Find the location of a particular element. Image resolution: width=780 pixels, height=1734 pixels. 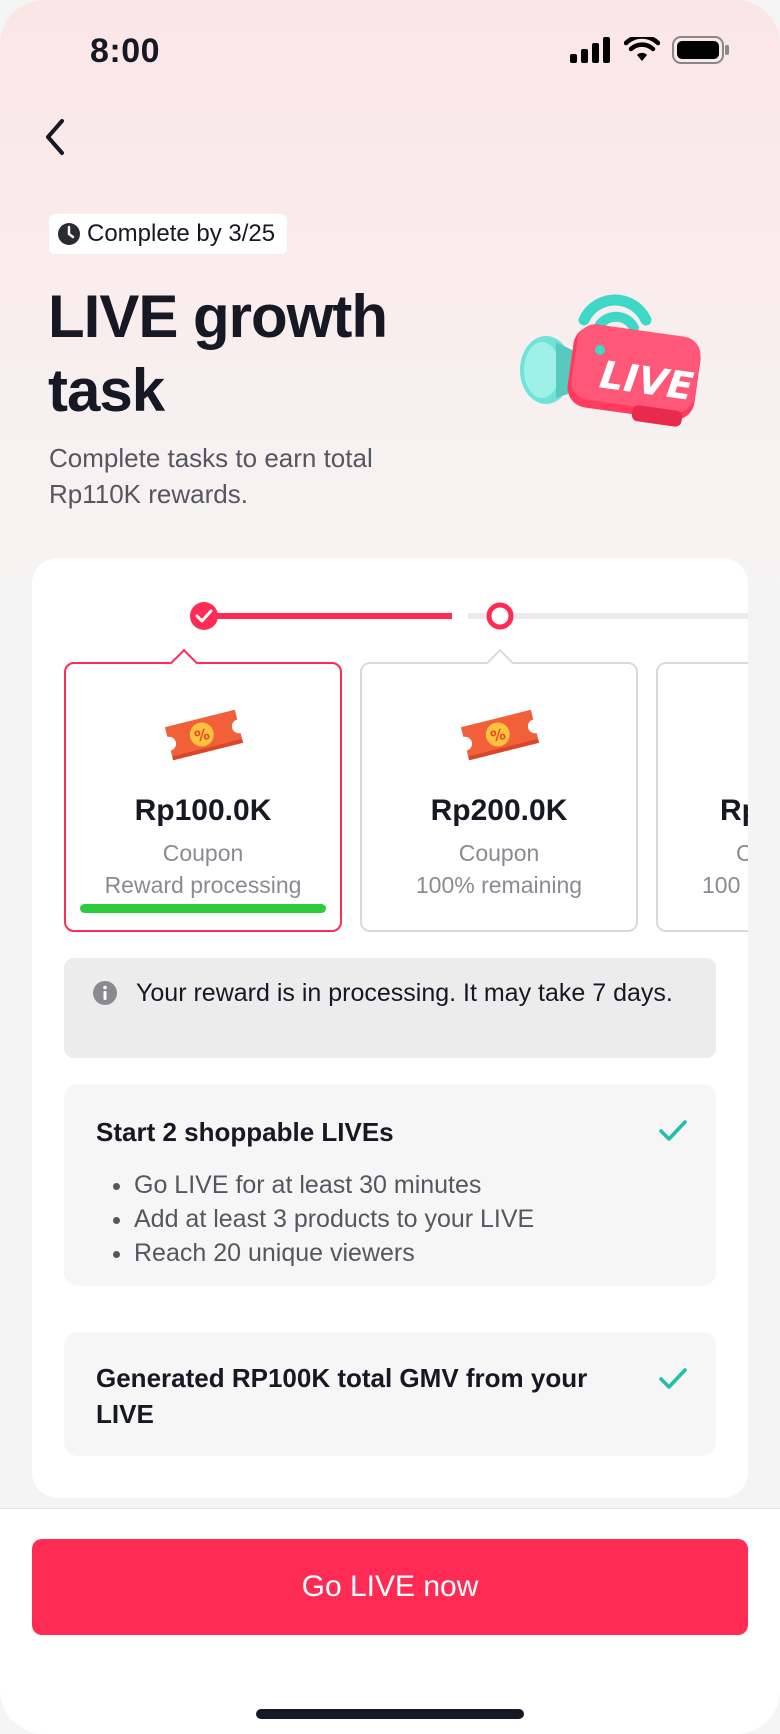

tier-state: 100% remaining is located at coordinates (499, 885).